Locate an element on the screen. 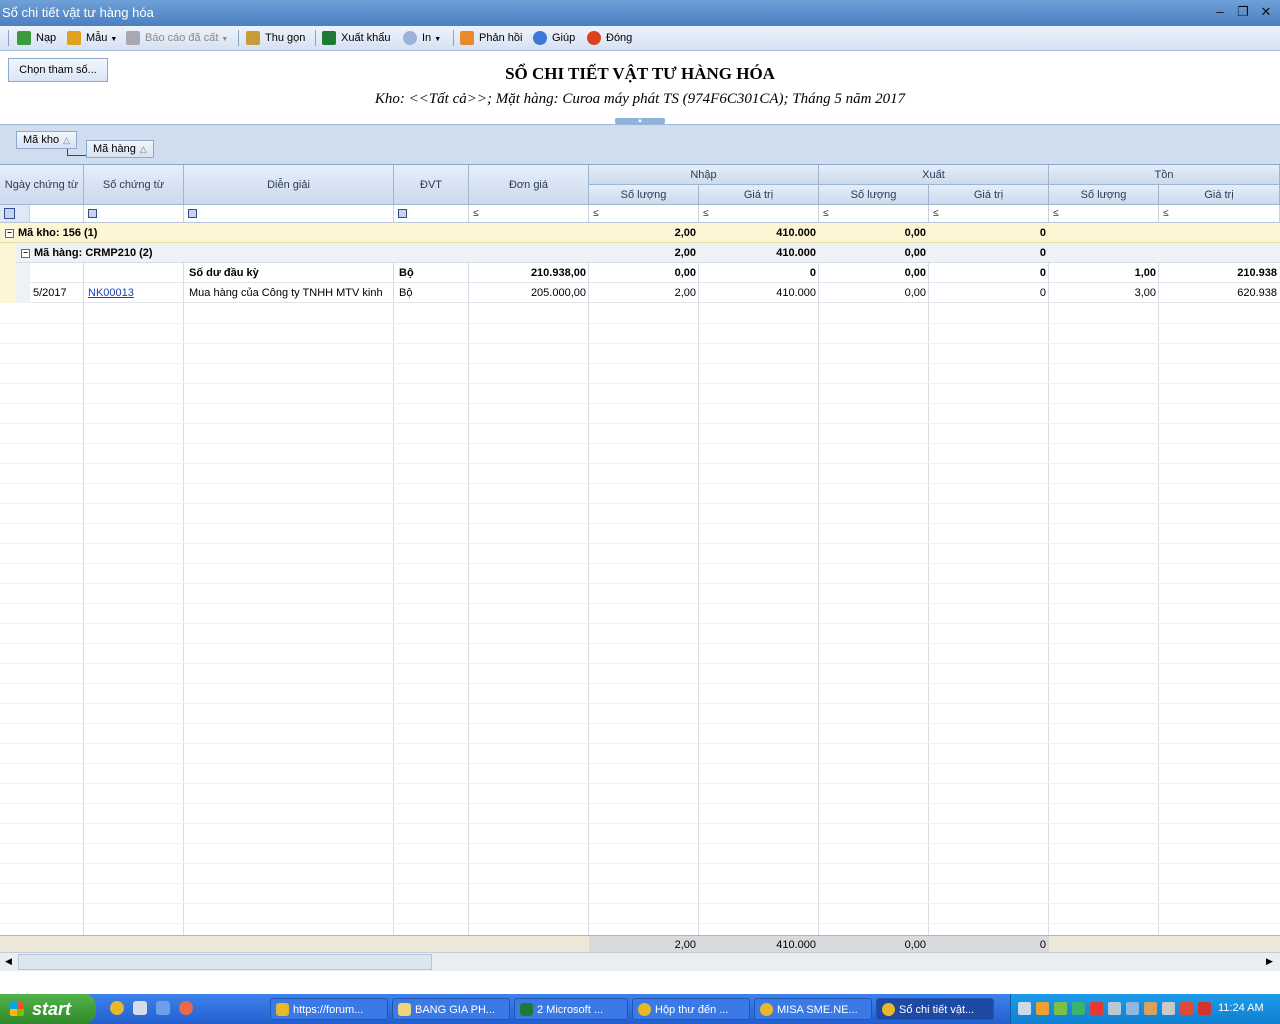  dong-button: Đóng is located at coordinates (609, 38).